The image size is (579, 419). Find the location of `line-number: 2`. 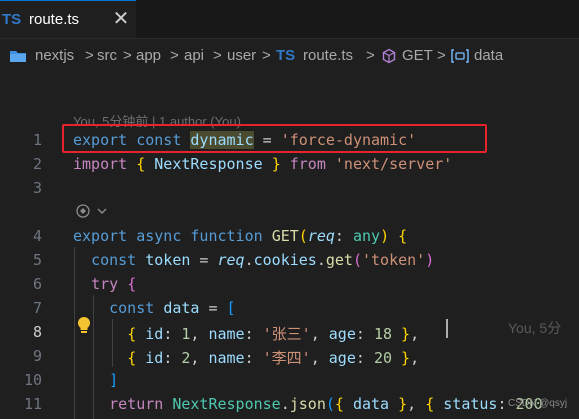

line-number: 2 is located at coordinates (37, 164).